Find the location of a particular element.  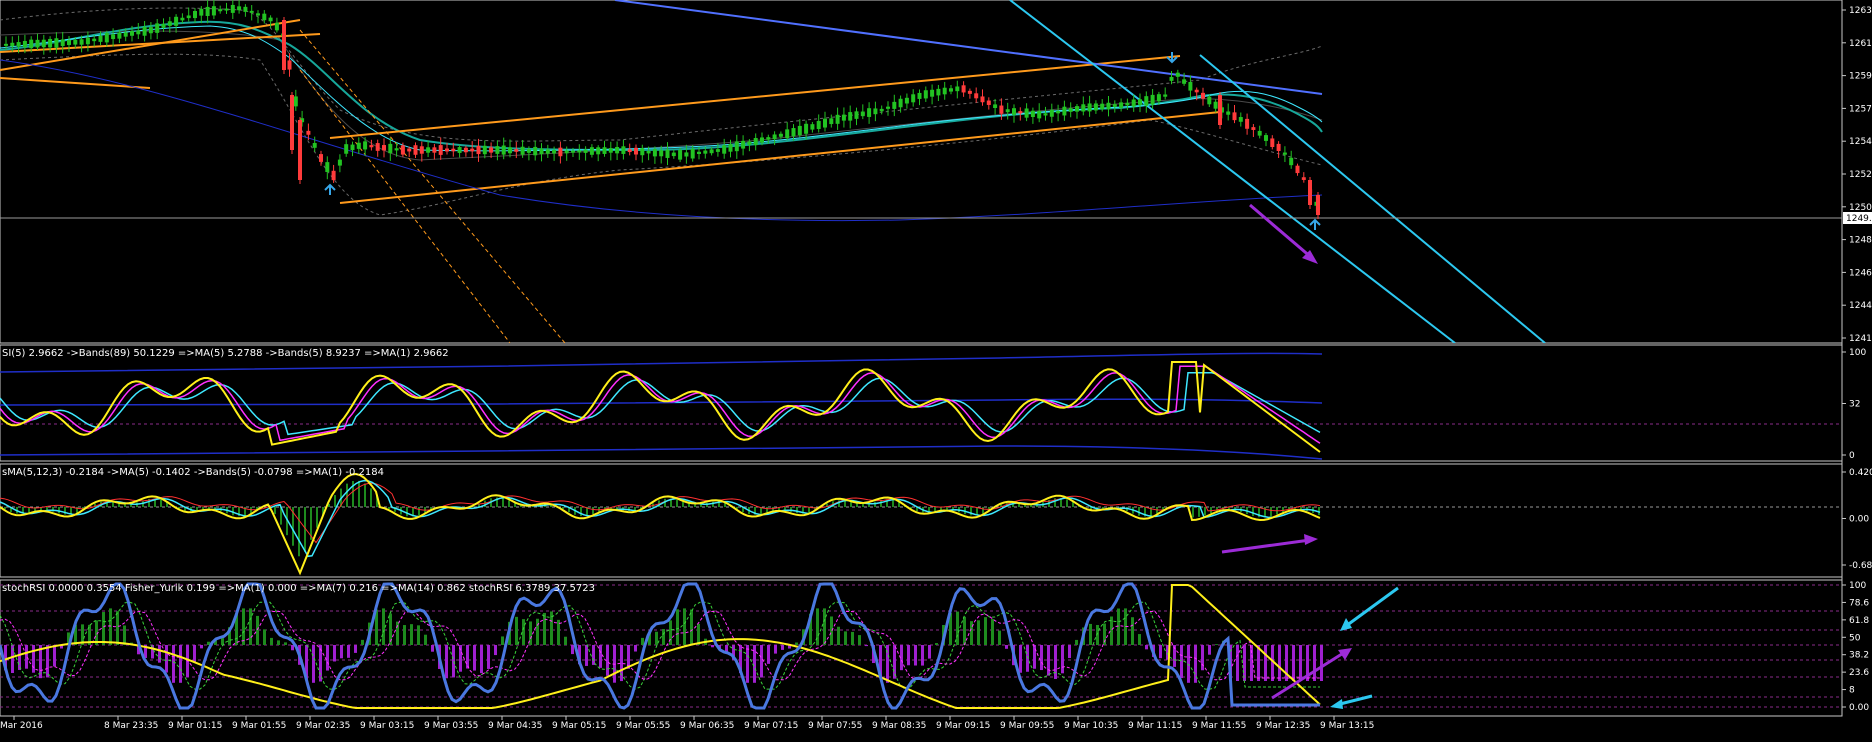

panel3-green-dashed is located at coordinates (660, 645).